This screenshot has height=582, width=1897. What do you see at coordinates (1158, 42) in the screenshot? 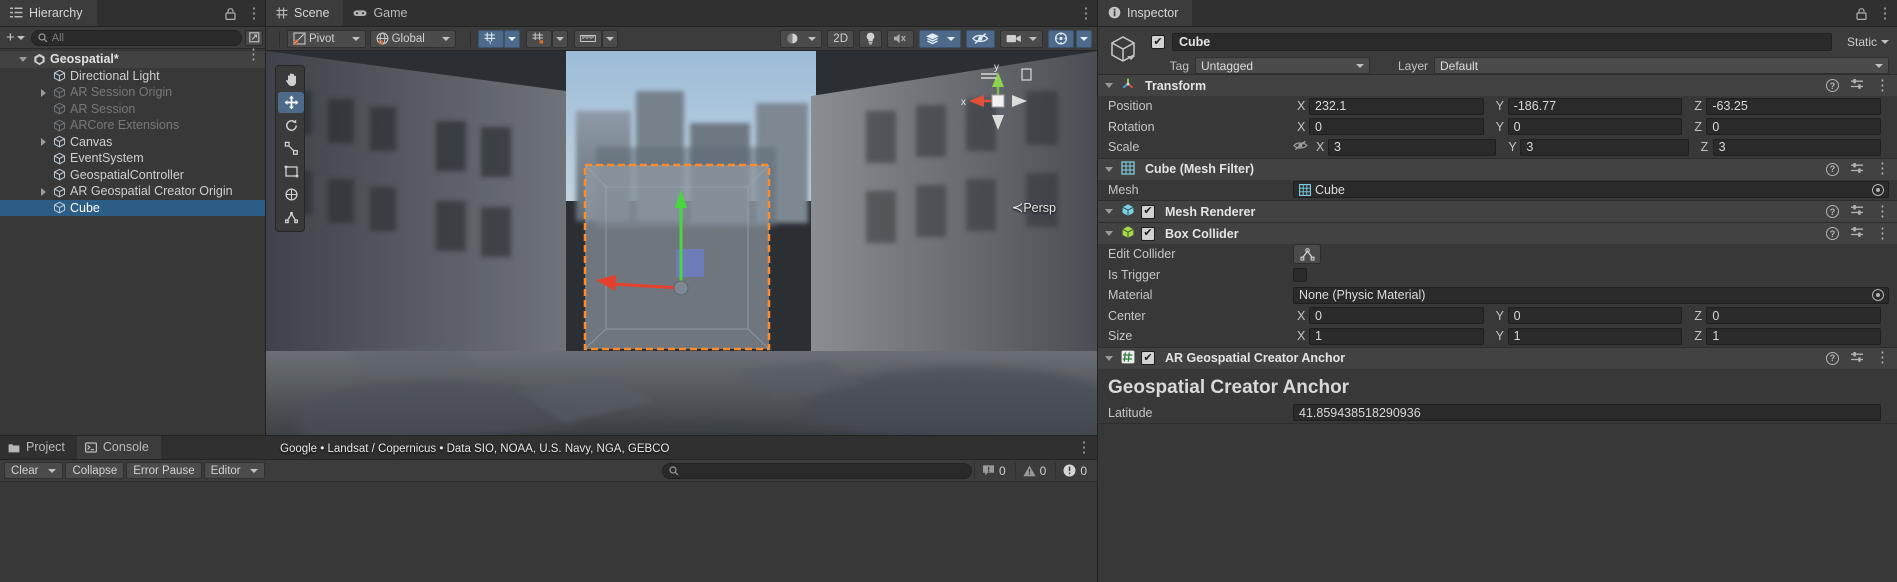
I see `gameobject-enabled-checkbox` at bounding box center [1158, 42].